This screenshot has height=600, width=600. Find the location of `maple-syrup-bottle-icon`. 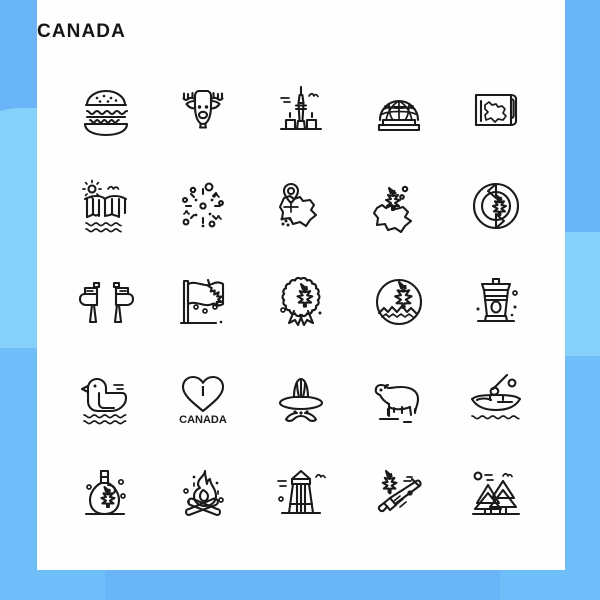

maple-syrup-bottle-icon is located at coordinates (105, 492).